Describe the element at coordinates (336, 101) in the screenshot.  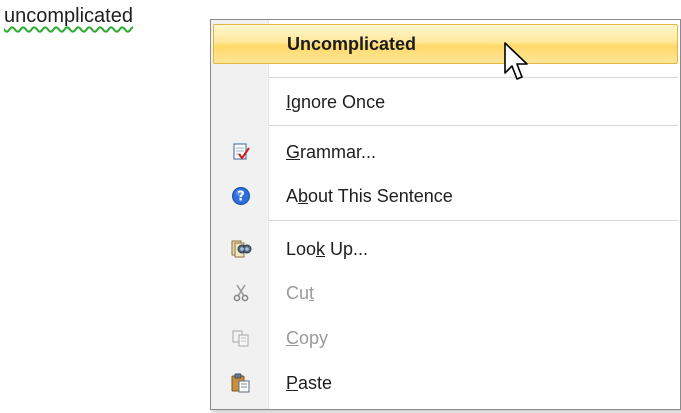
I see `ignore-once-label: Ignore Once` at that location.